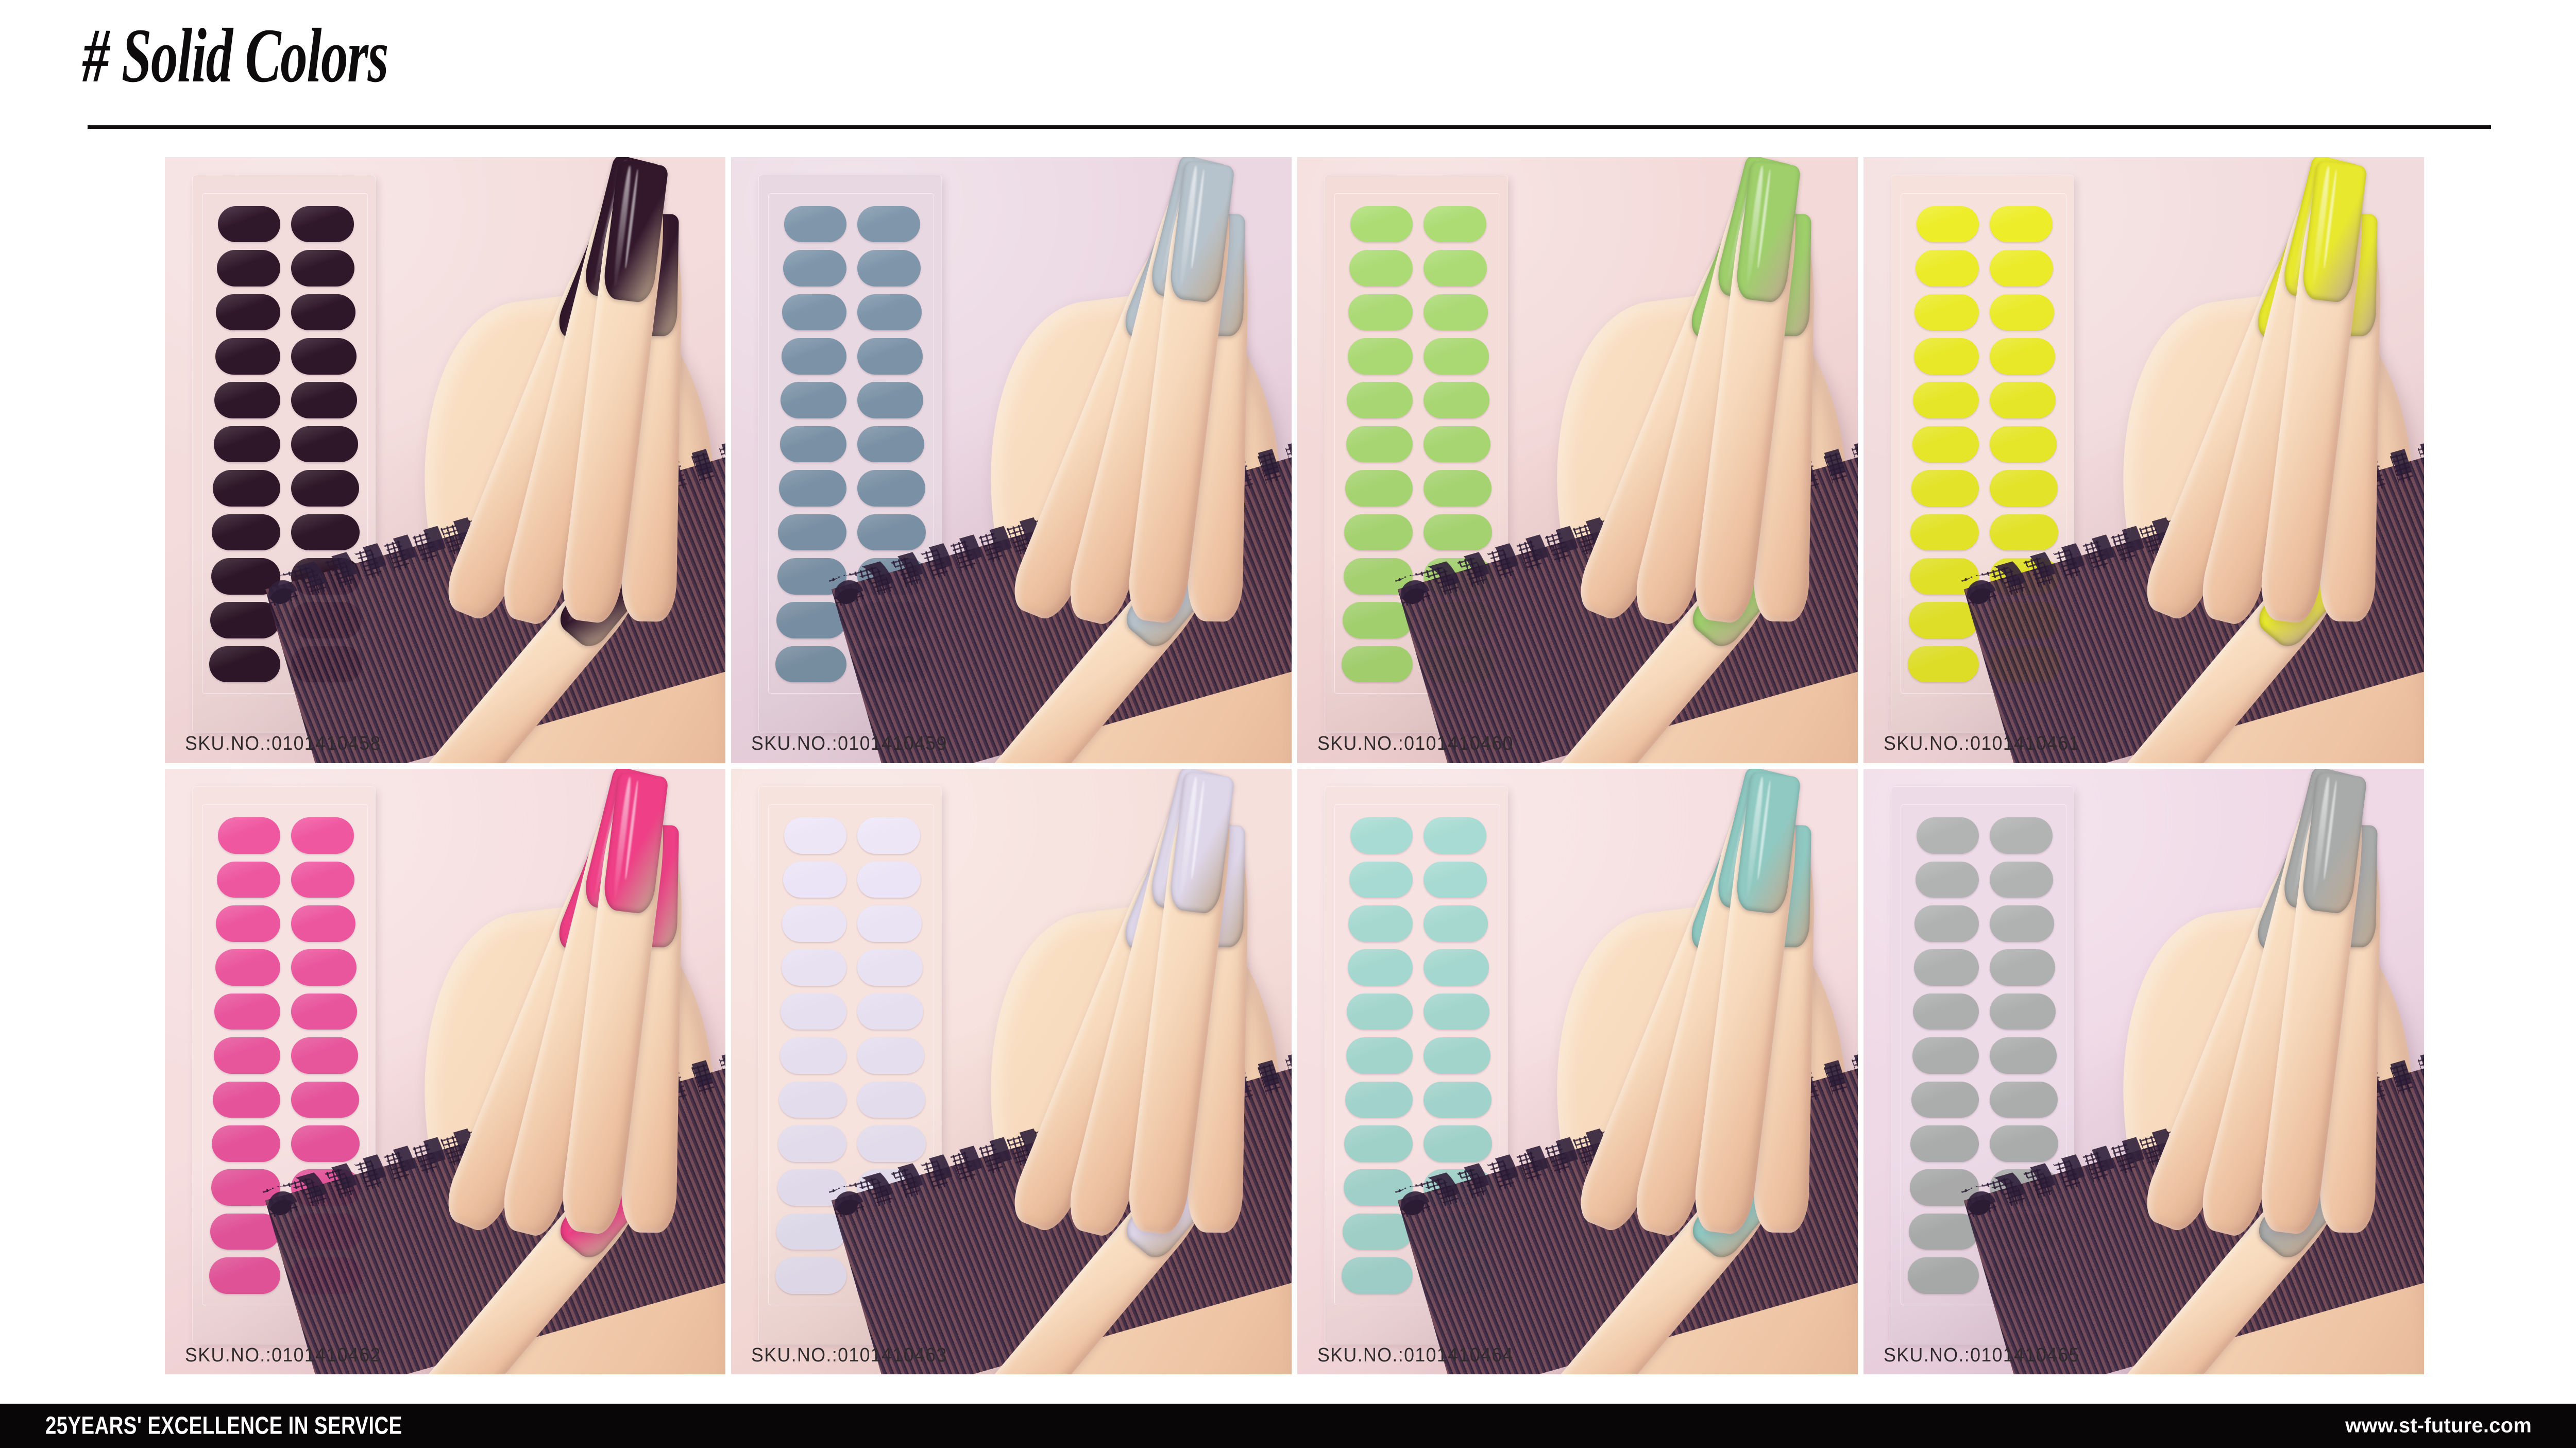 This screenshot has width=2576, height=1448. What do you see at coordinates (849, 744) in the screenshot?
I see `sku-label: SKU.NO.:0101410459` at bounding box center [849, 744].